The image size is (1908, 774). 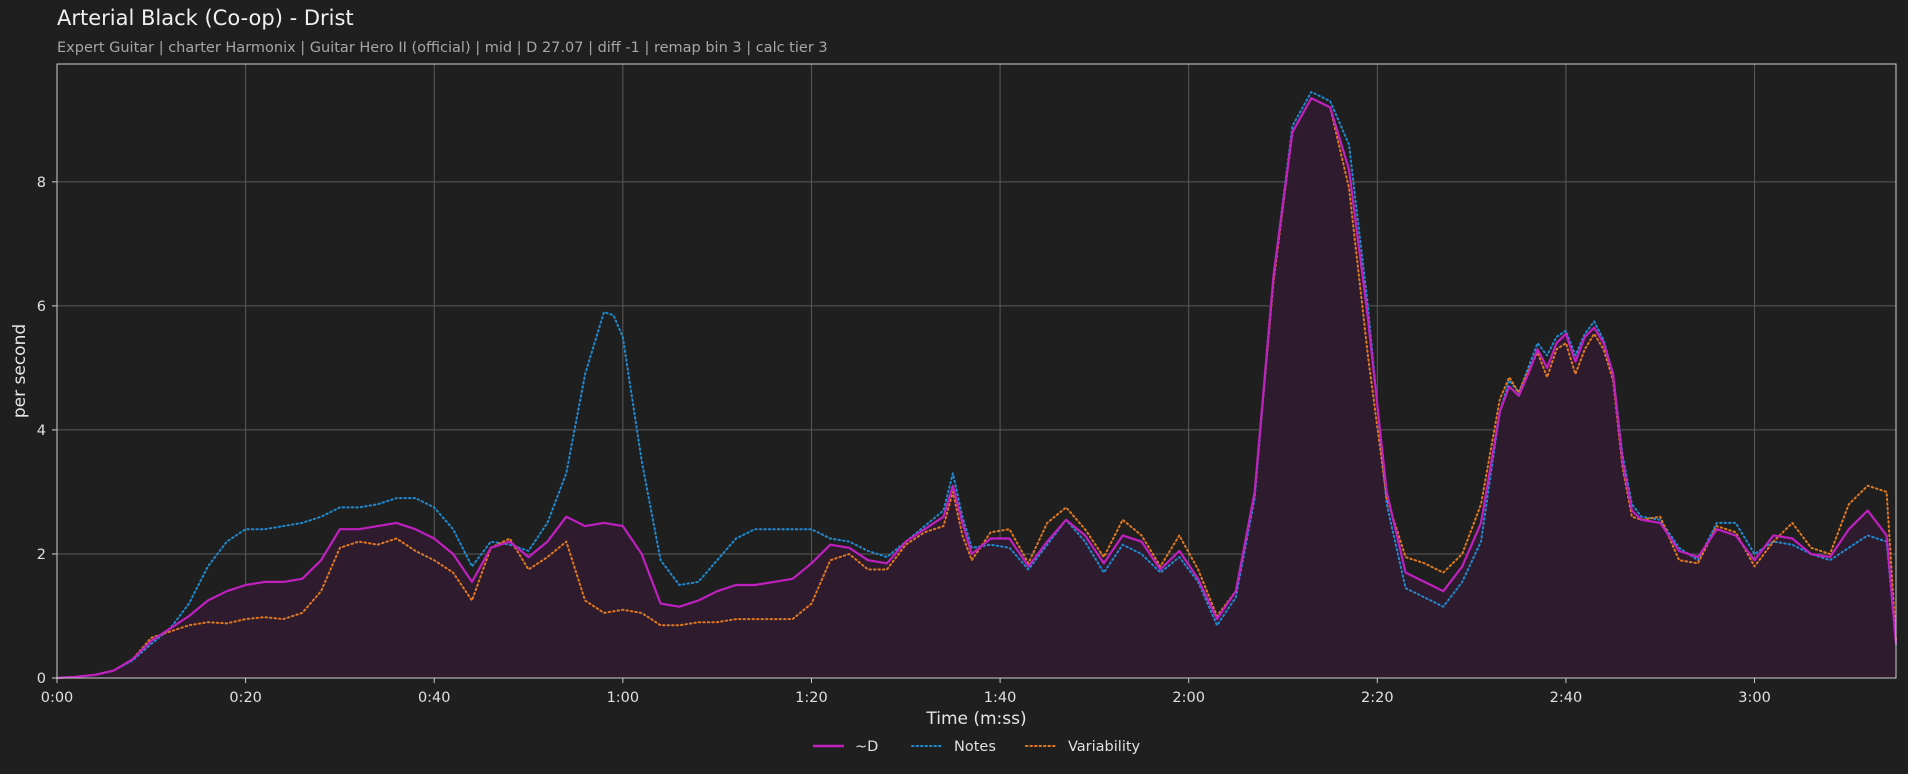 What do you see at coordinates (1104, 747) in the screenshot?
I see `legend-label: Variability` at bounding box center [1104, 747].